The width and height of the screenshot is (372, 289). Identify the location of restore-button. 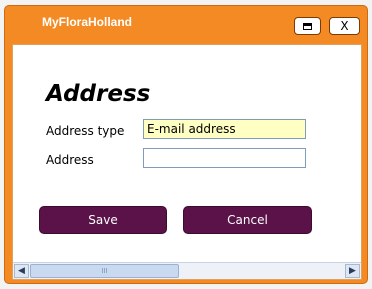
(307, 26).